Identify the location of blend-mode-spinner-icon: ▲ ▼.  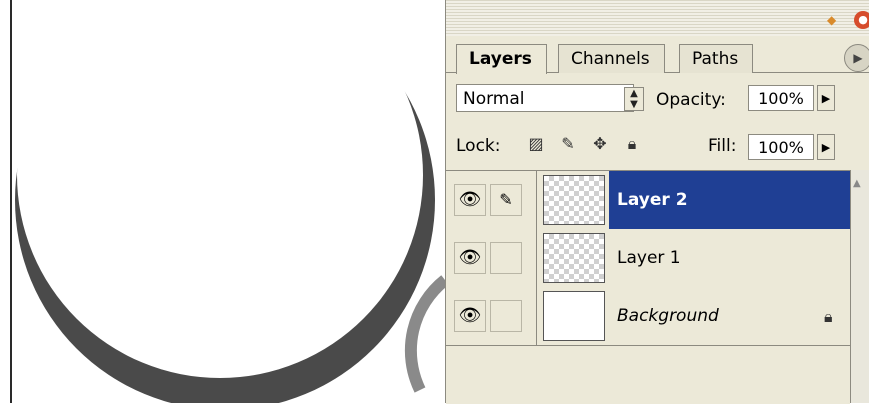
(634, 99).